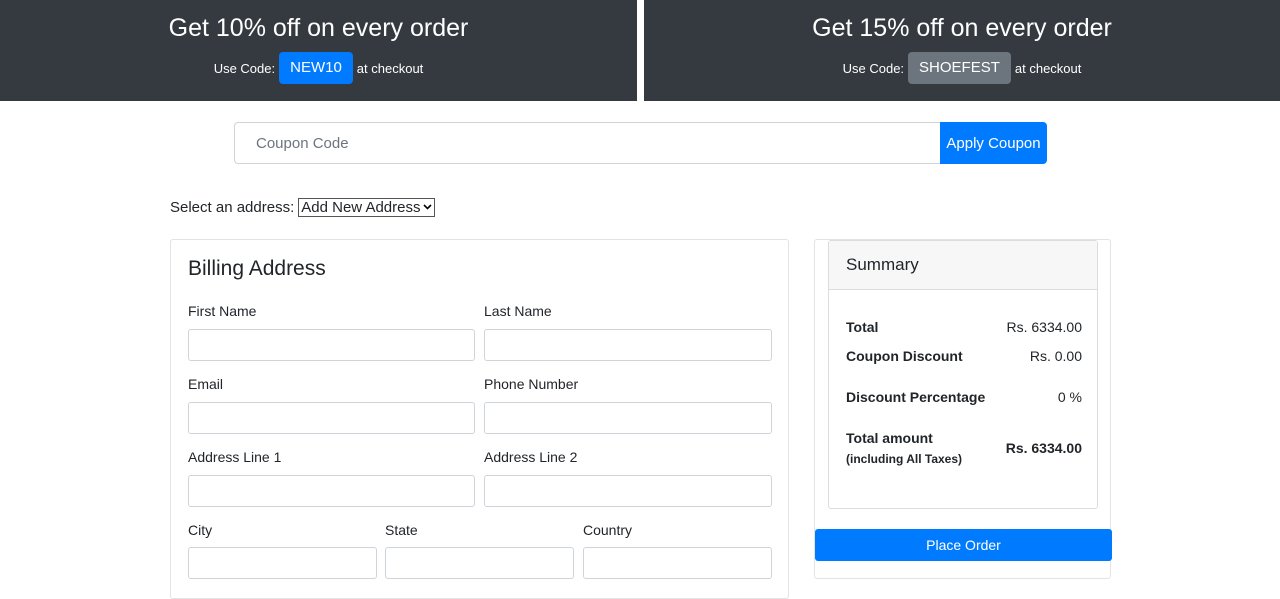  I want to click on address-select-dropdown: Add New Address, so click(367, 207).